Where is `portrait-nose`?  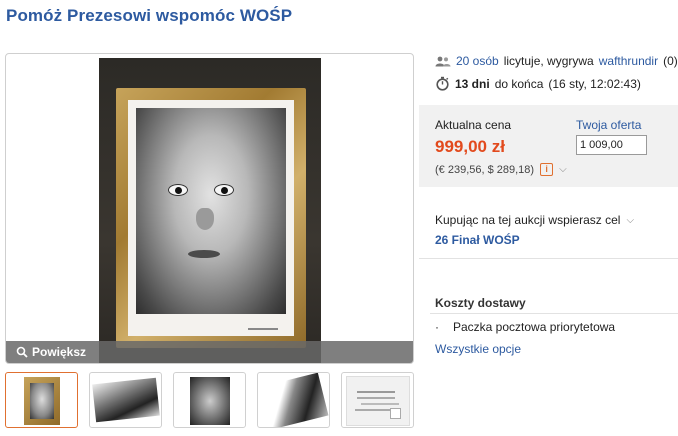
portrait-nose is located at coordinates (205, 219).